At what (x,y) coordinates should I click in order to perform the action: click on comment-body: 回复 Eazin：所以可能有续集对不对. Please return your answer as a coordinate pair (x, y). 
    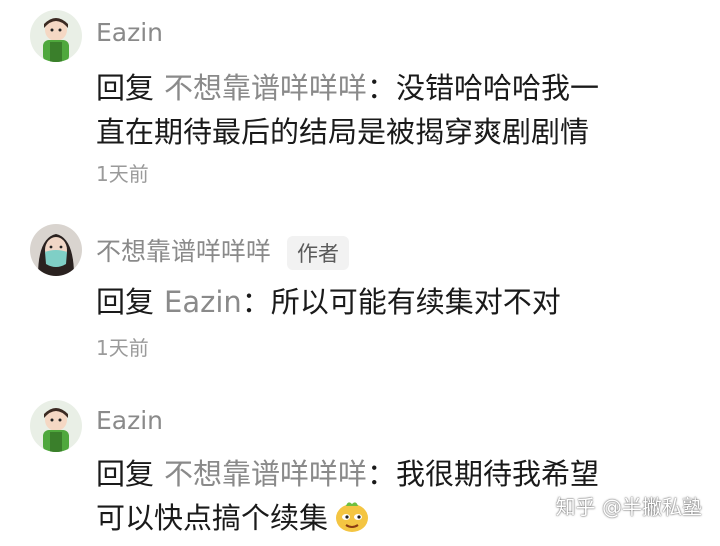
    Looking at the image, I should click on (396, 302).